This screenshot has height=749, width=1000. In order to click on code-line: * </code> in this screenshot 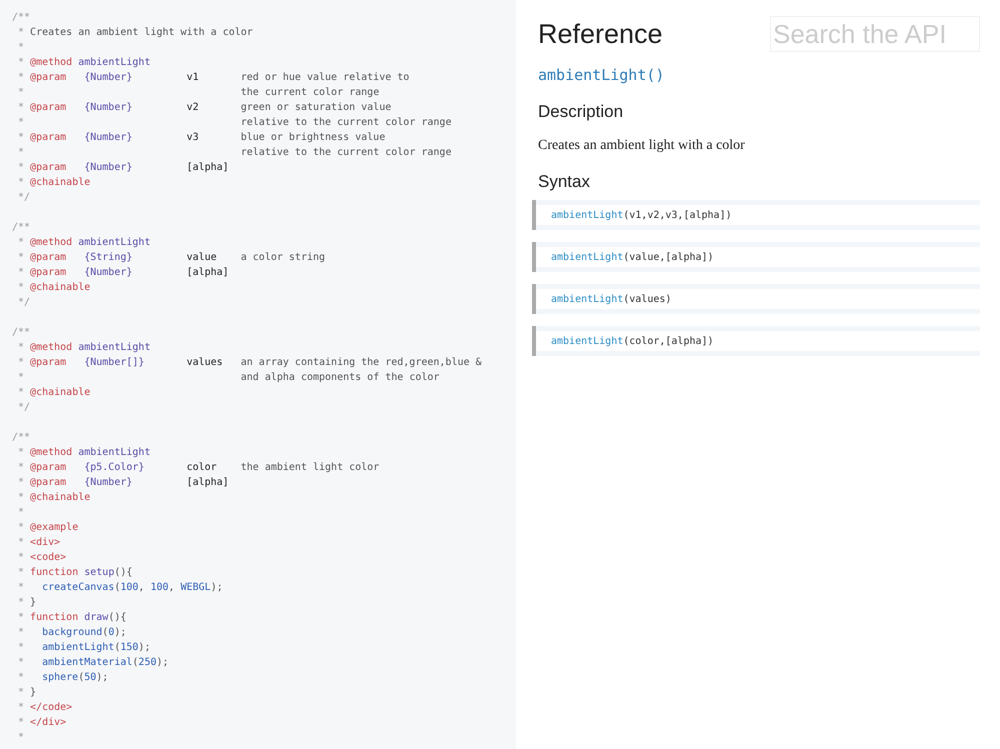, I will do `click(44, 708)`.